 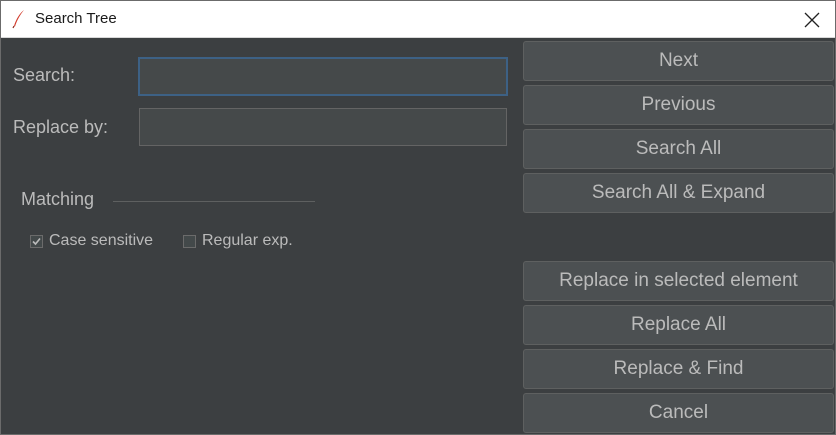 I want to click on matching-group-divider, so click(x=214, y=201).